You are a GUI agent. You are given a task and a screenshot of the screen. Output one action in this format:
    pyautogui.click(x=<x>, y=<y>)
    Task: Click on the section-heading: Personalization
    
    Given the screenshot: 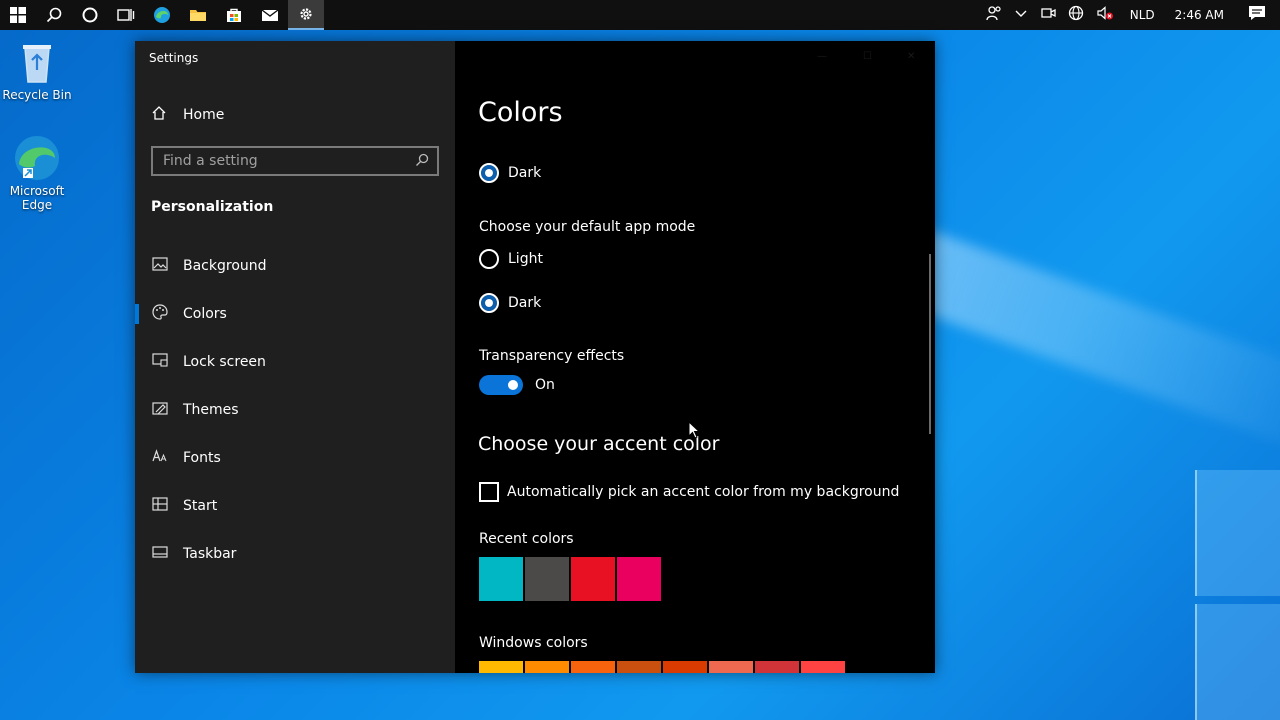 What is the action you would take?
    pyautogui.click(x=212, y=207)
    